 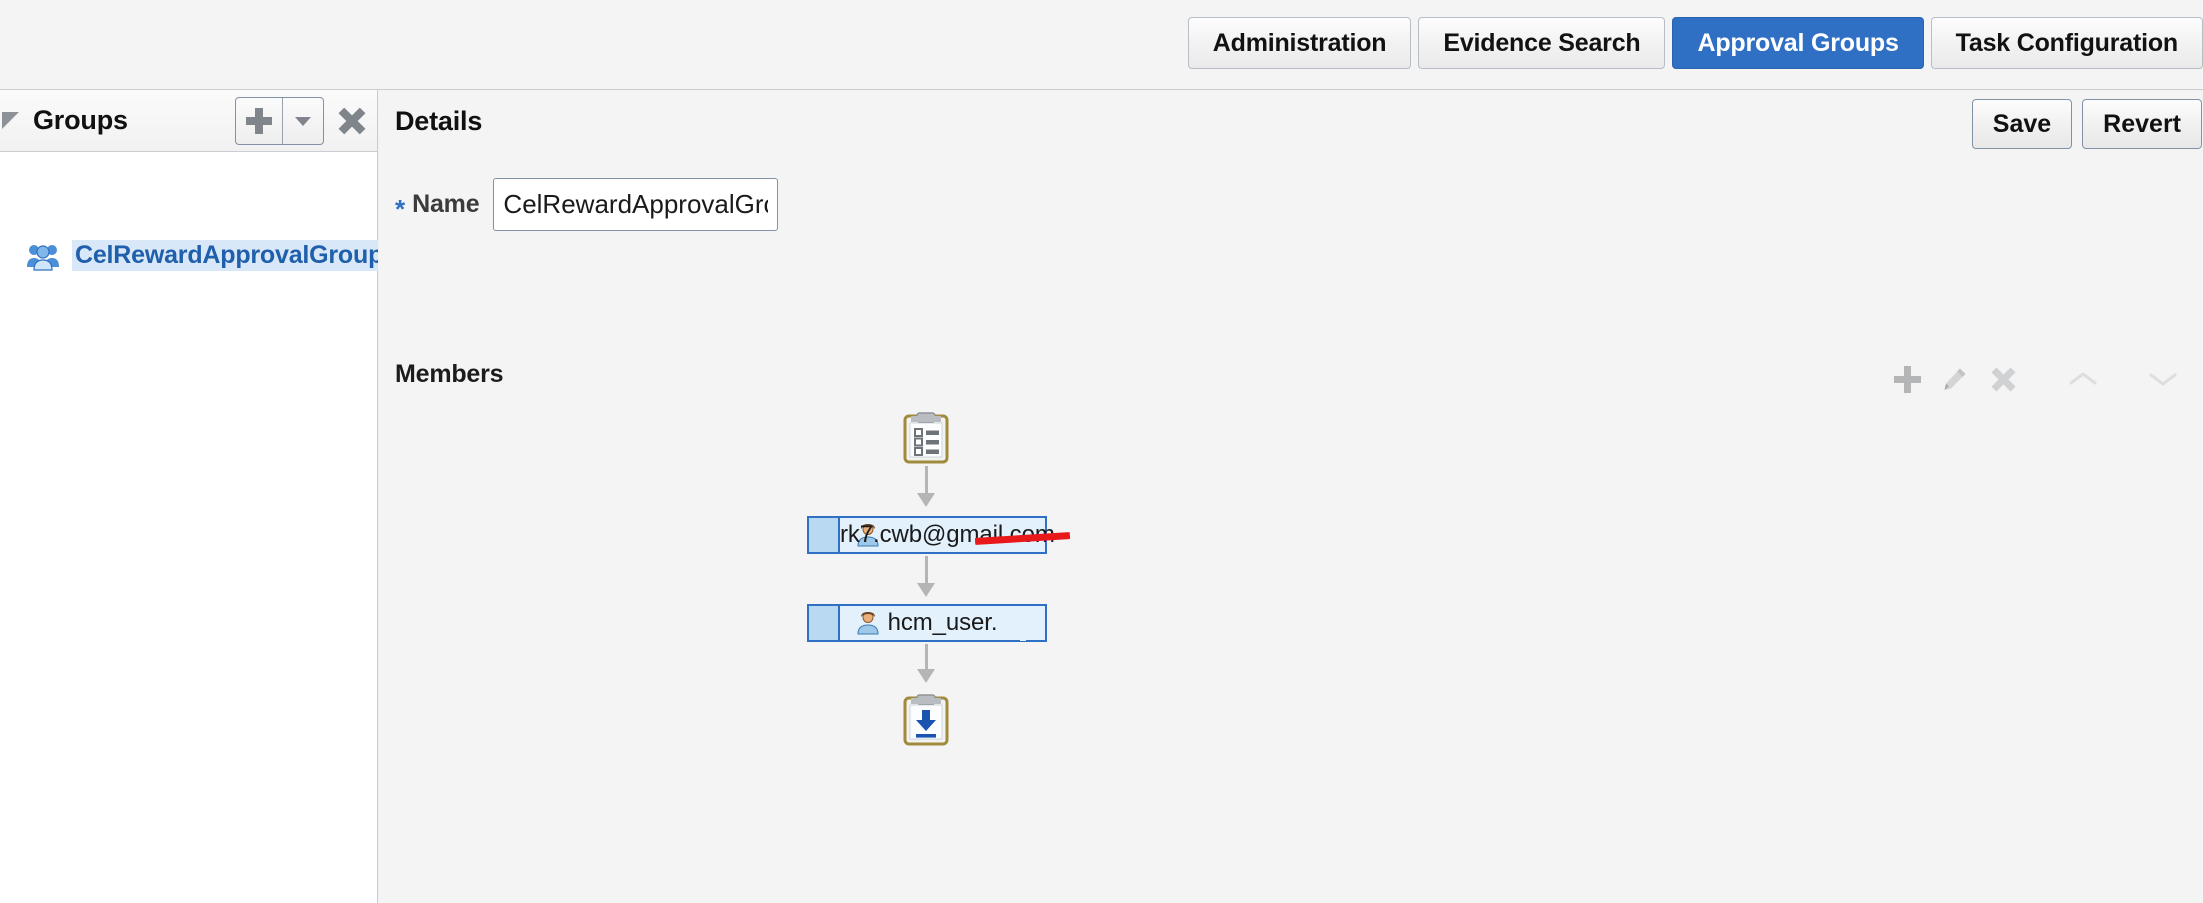 What do you see at coordinates (43, 257) in the screenshot?
I see `group-users-icon` at bounding box center [43, 257].